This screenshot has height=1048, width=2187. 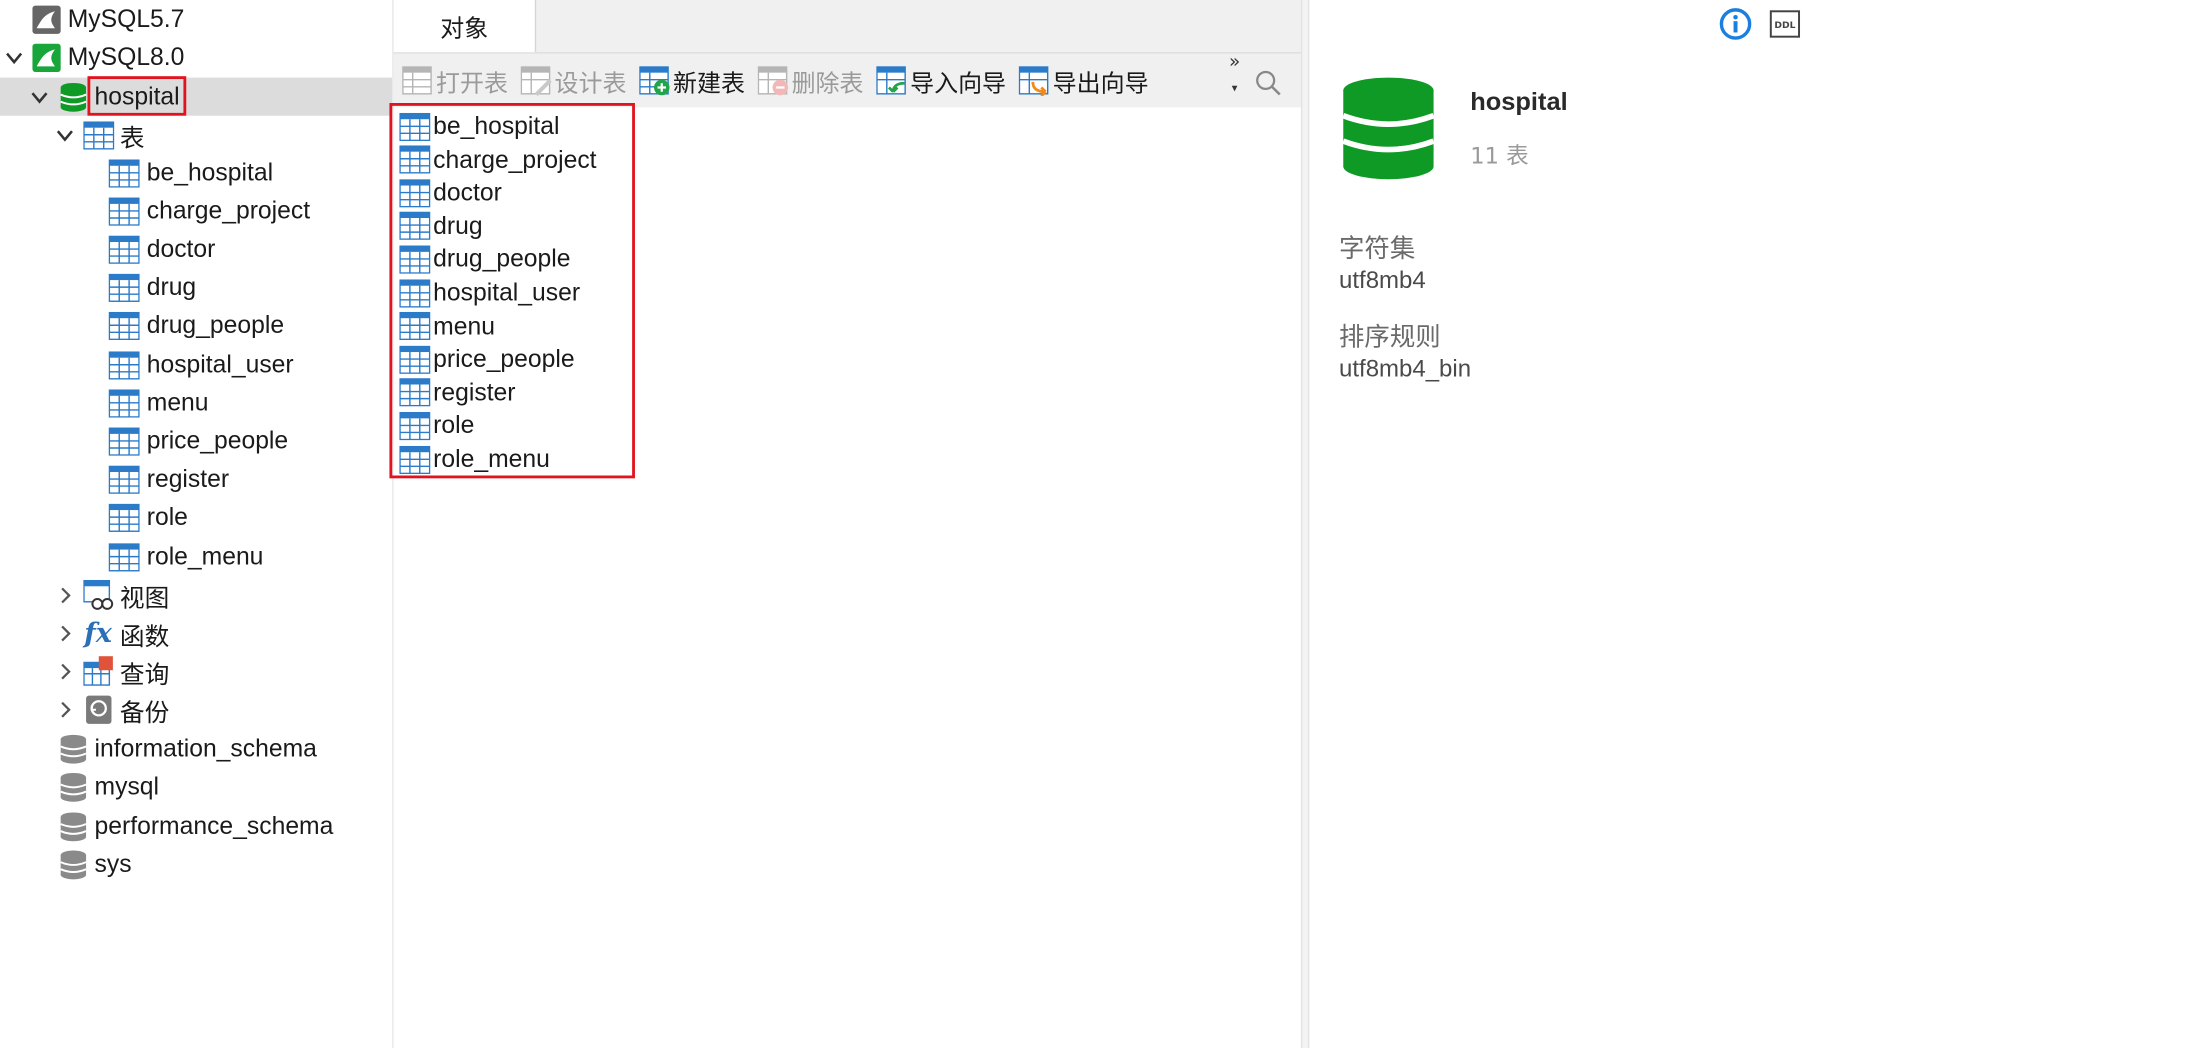 What do you see at coordinates (205, 556) in the screenshot?
I see `table-label: role_menu` at bounding box center [205, 556].